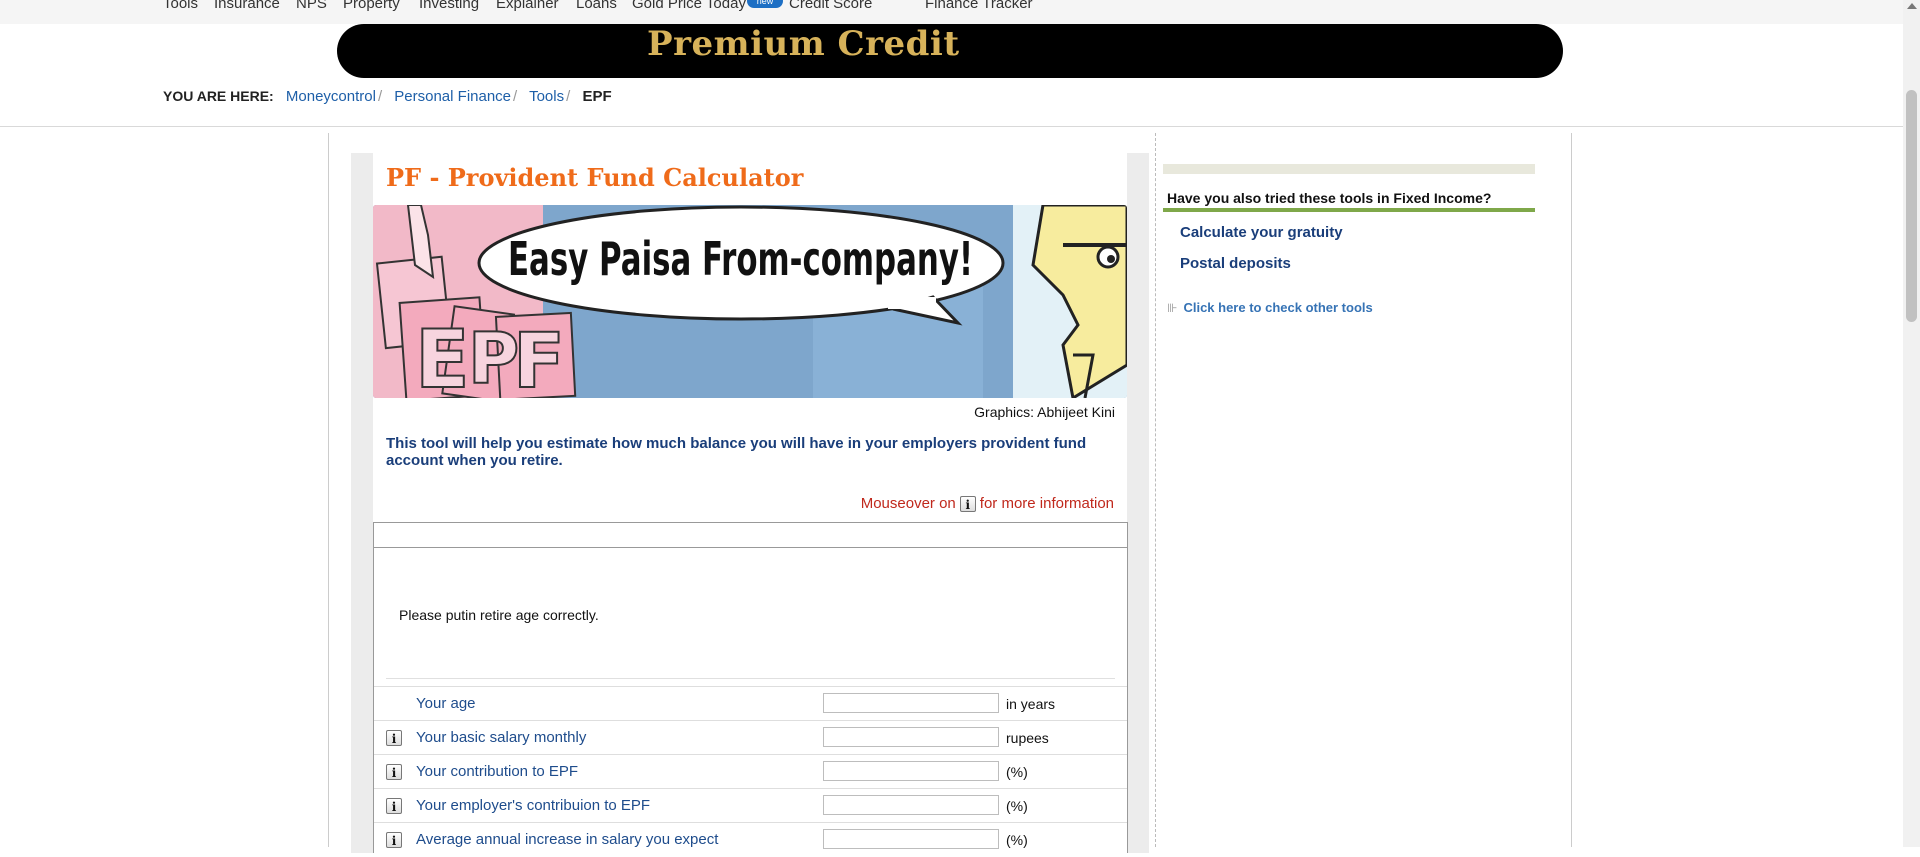  What do you see at coordinates (911, 839) in the screenshot?
I see `salary-increase-input` at bounding box center [911, 839].